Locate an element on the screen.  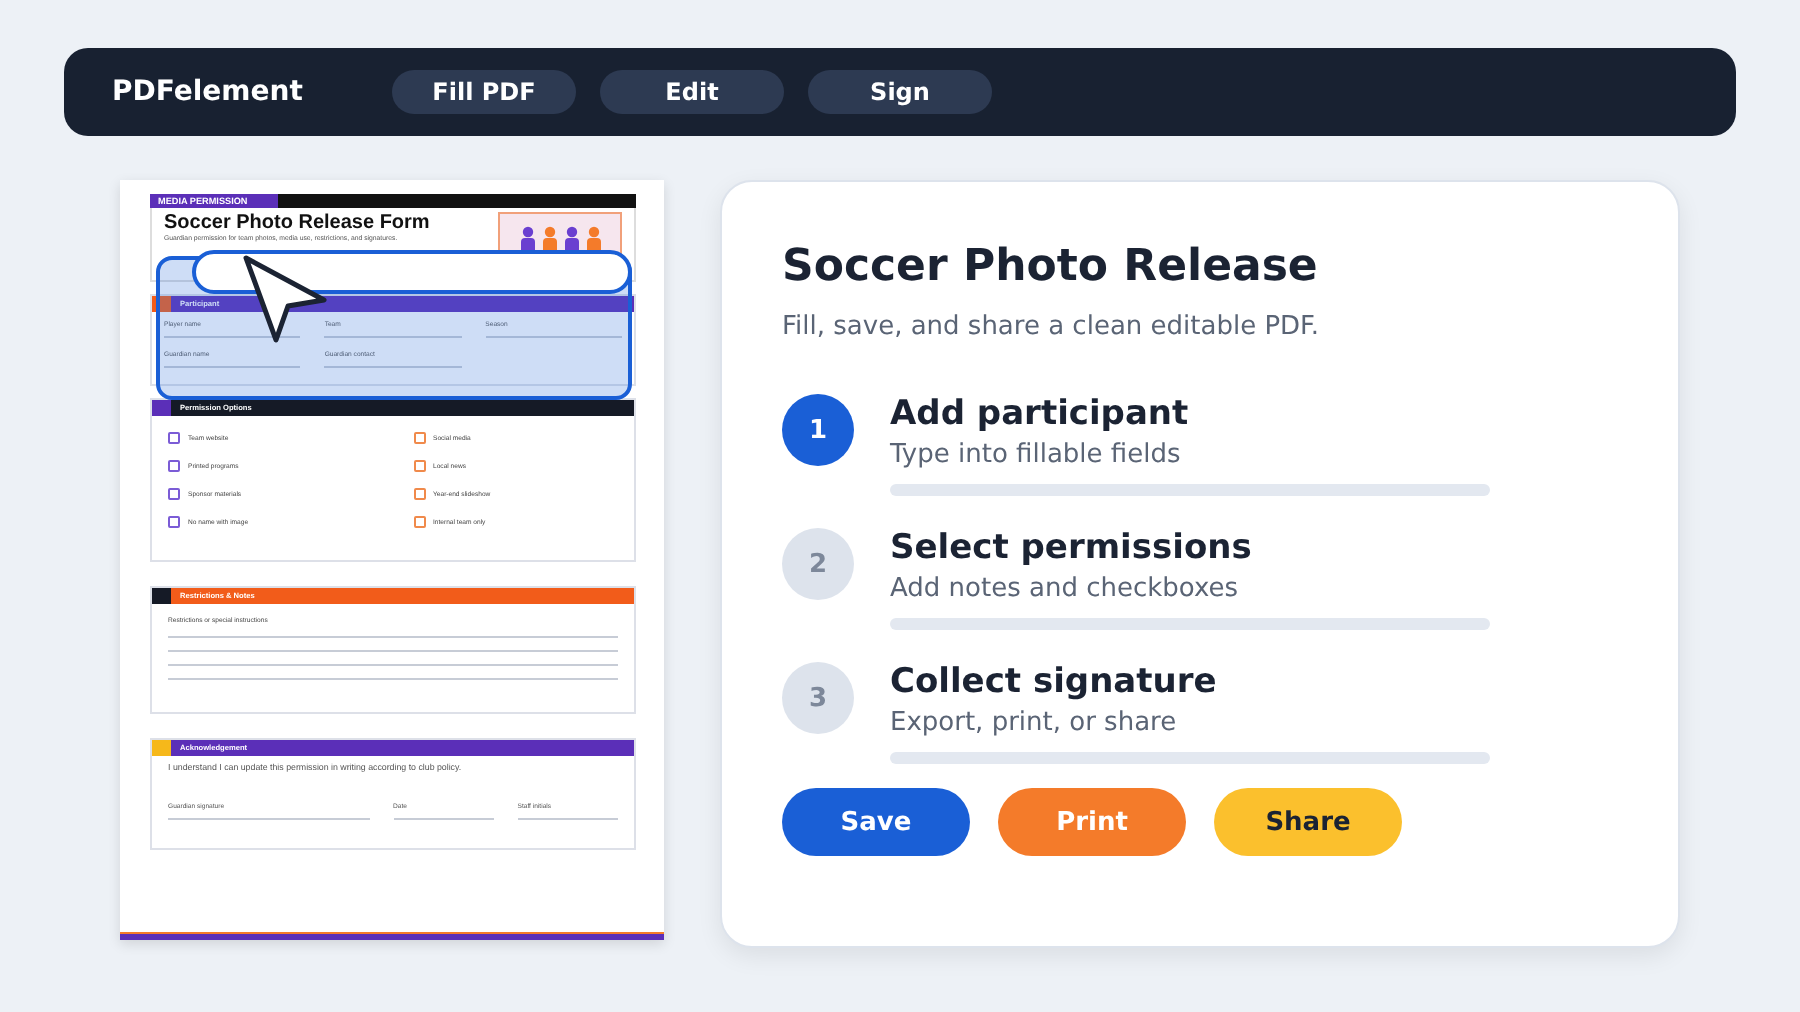
step-number: 1 is located at coordinates (818, 430).